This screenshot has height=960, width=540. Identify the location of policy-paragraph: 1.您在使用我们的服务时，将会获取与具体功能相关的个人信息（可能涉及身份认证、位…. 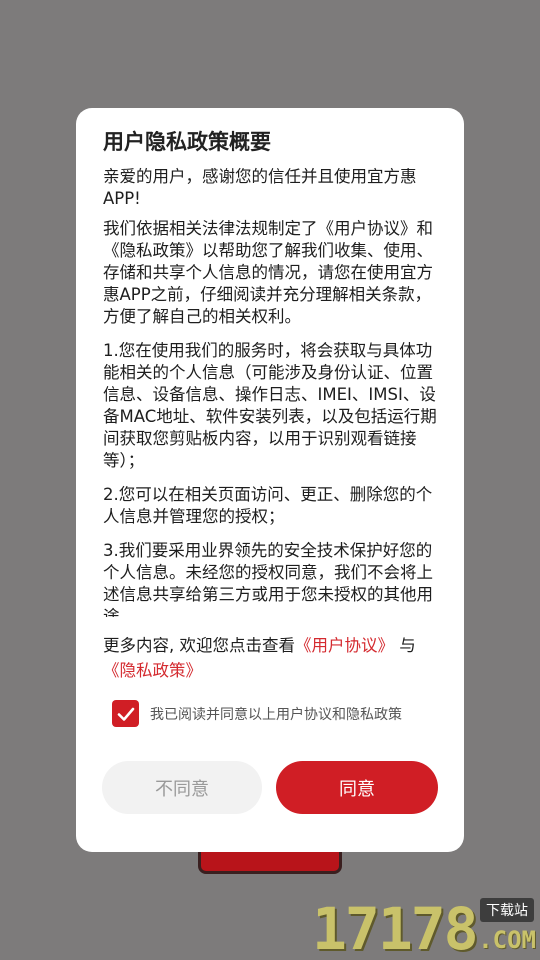
(270, 405).